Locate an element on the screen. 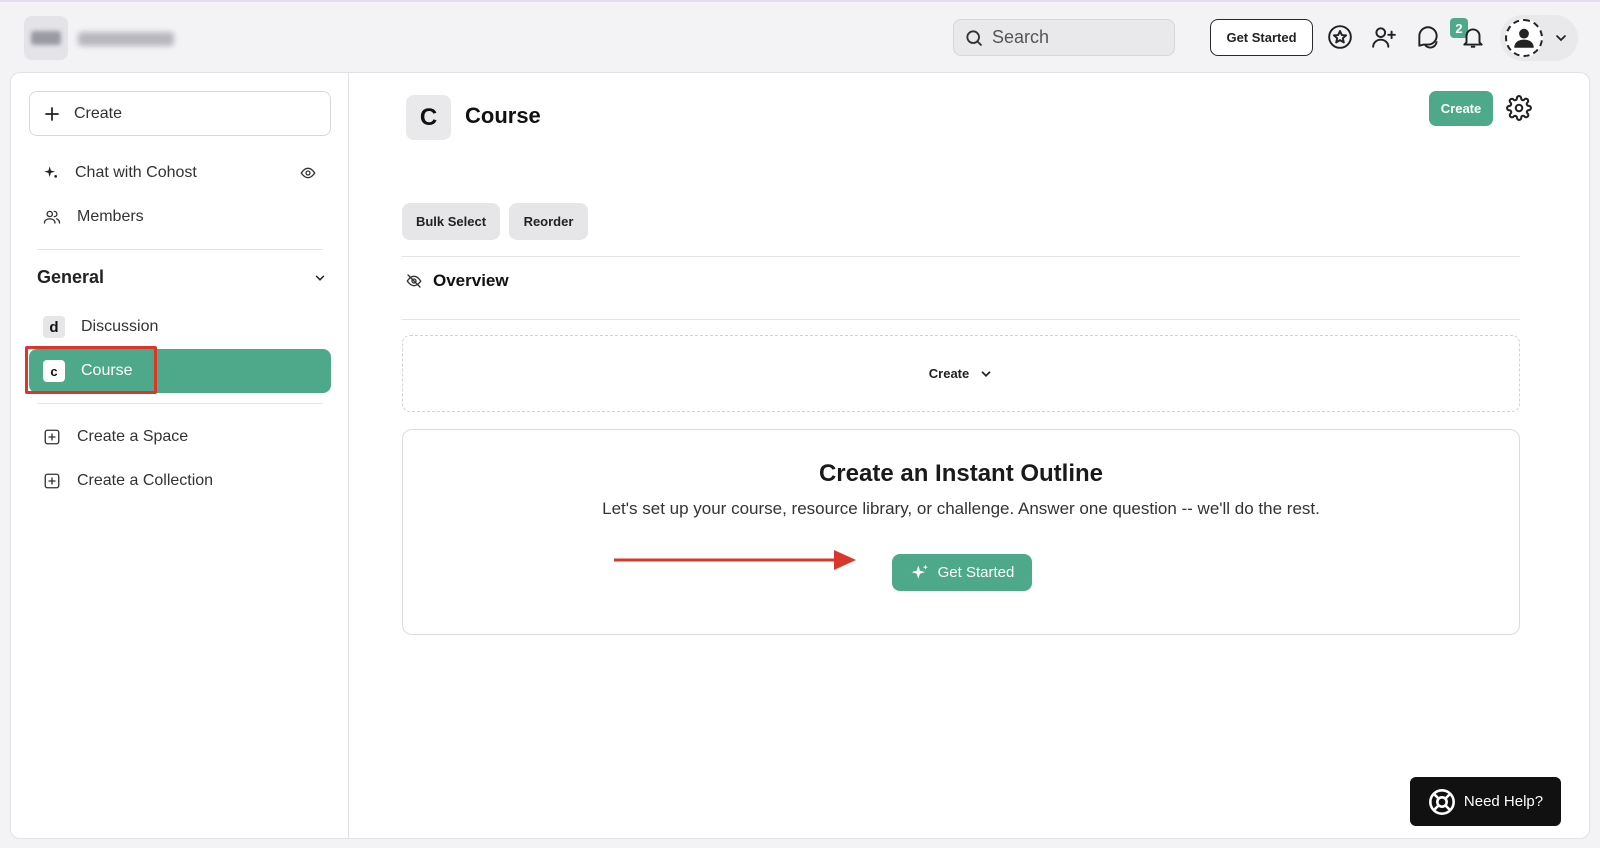 This screenshot has width=1600, height=848. sidebar-item-chat-with-cohost: Chat with Cohost is located at coordinates (180, 173).